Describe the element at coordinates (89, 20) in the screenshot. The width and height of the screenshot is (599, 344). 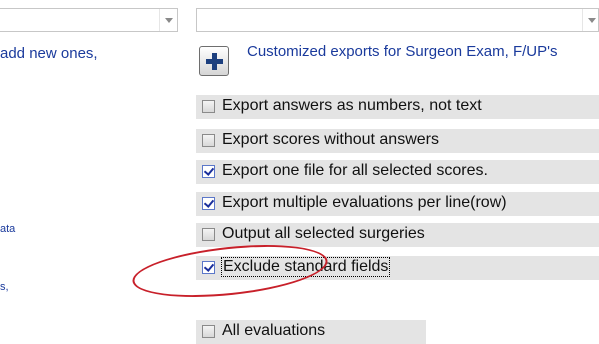
I see `left-dropdown` at that location.